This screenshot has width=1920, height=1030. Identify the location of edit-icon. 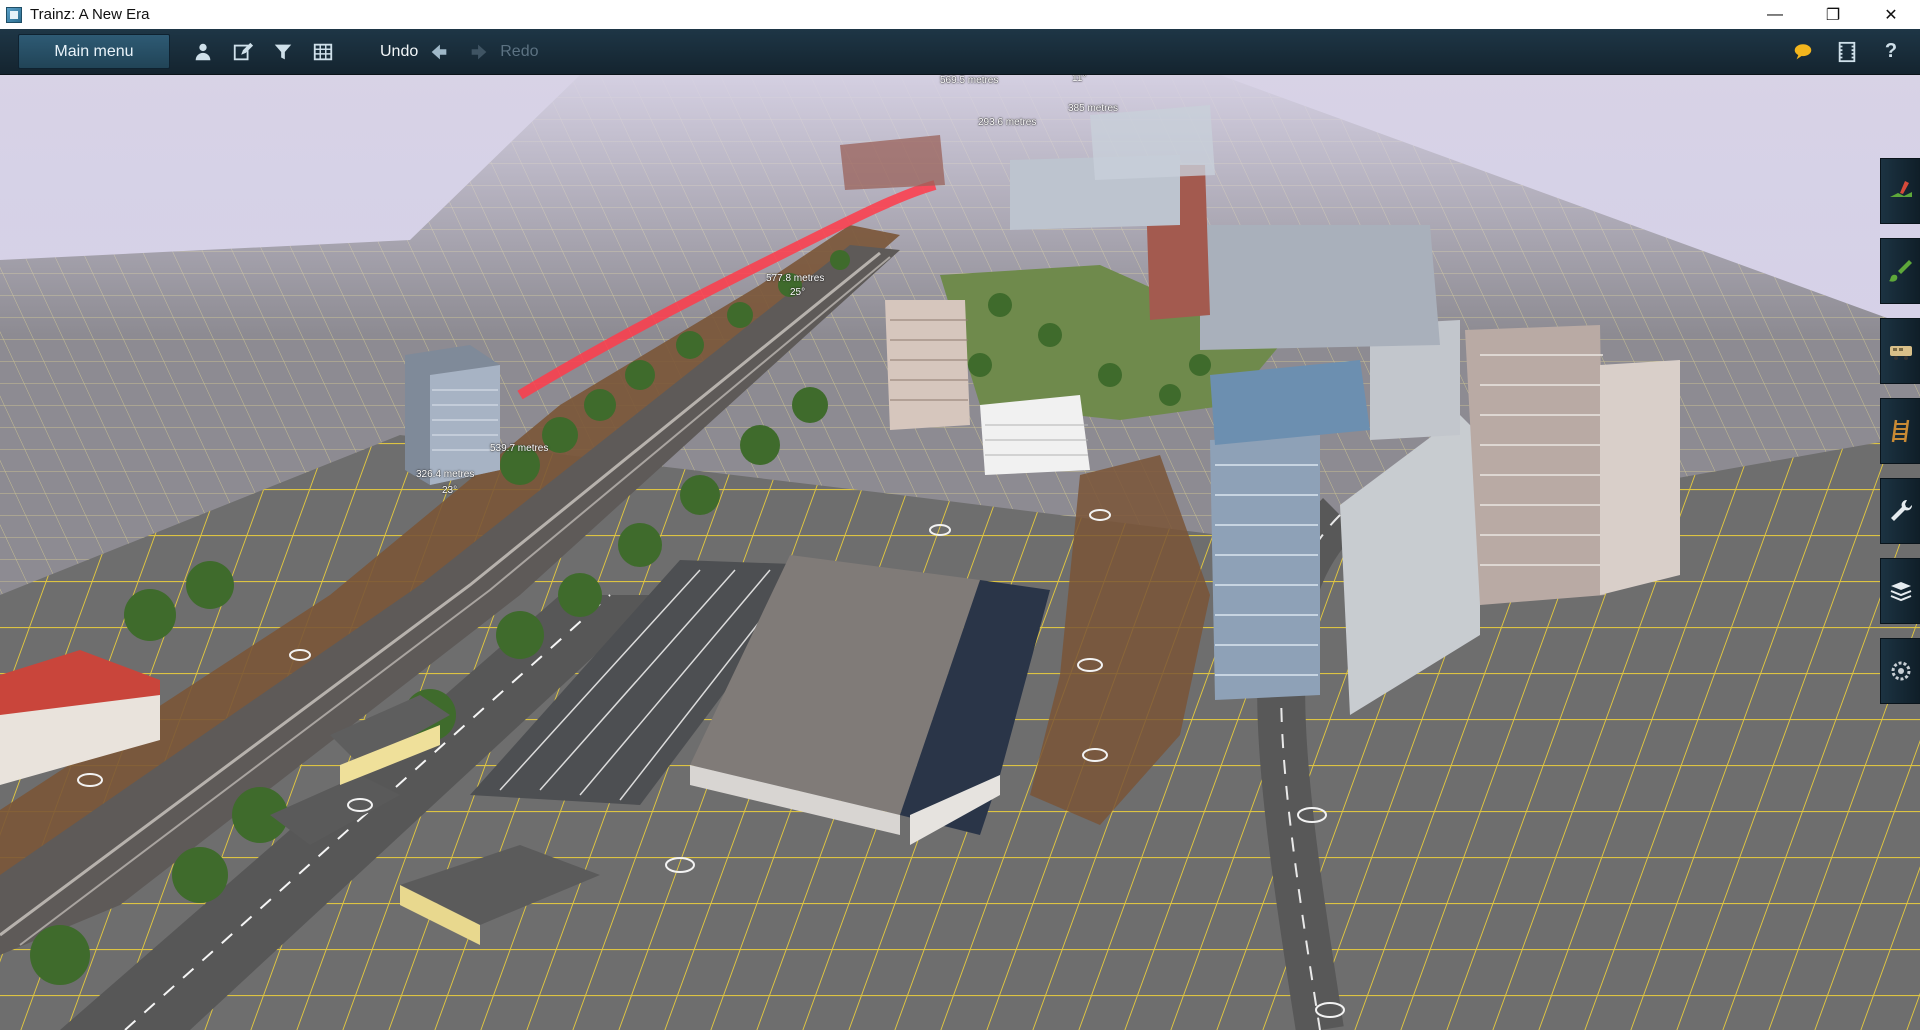
(243, 52).